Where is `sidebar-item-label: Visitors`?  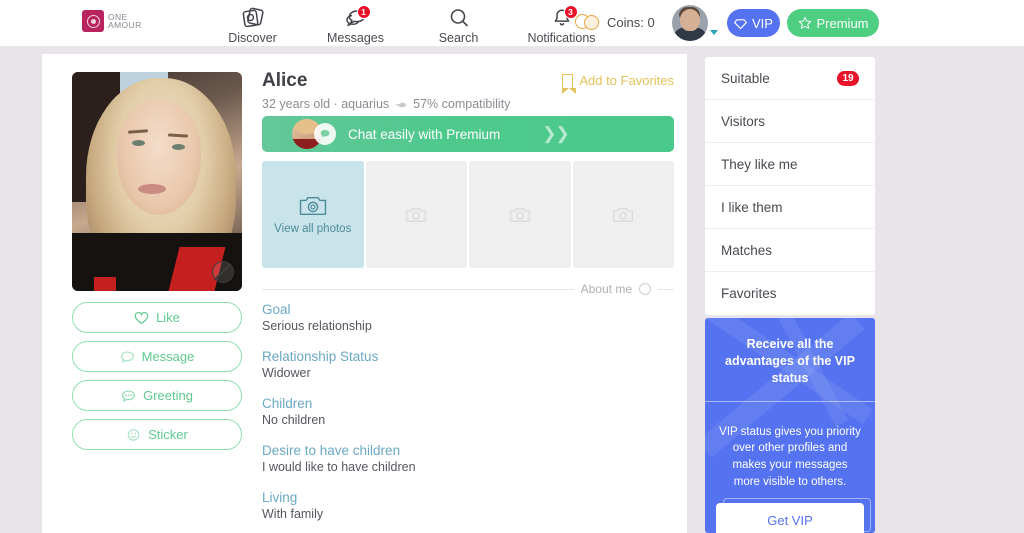 sidebar-item-label: Visitors is located at coordinates (743, 121).